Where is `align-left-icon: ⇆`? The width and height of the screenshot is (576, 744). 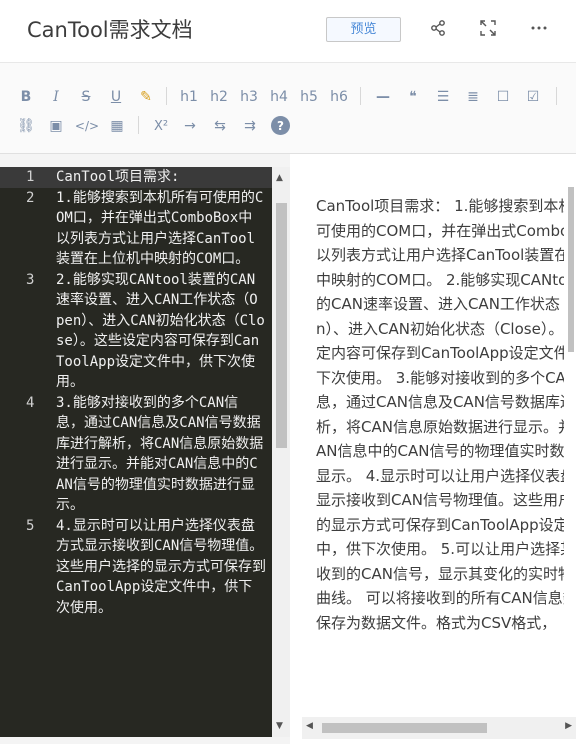 align-left-icon: ⇆ is located at coordinates (220, 126).